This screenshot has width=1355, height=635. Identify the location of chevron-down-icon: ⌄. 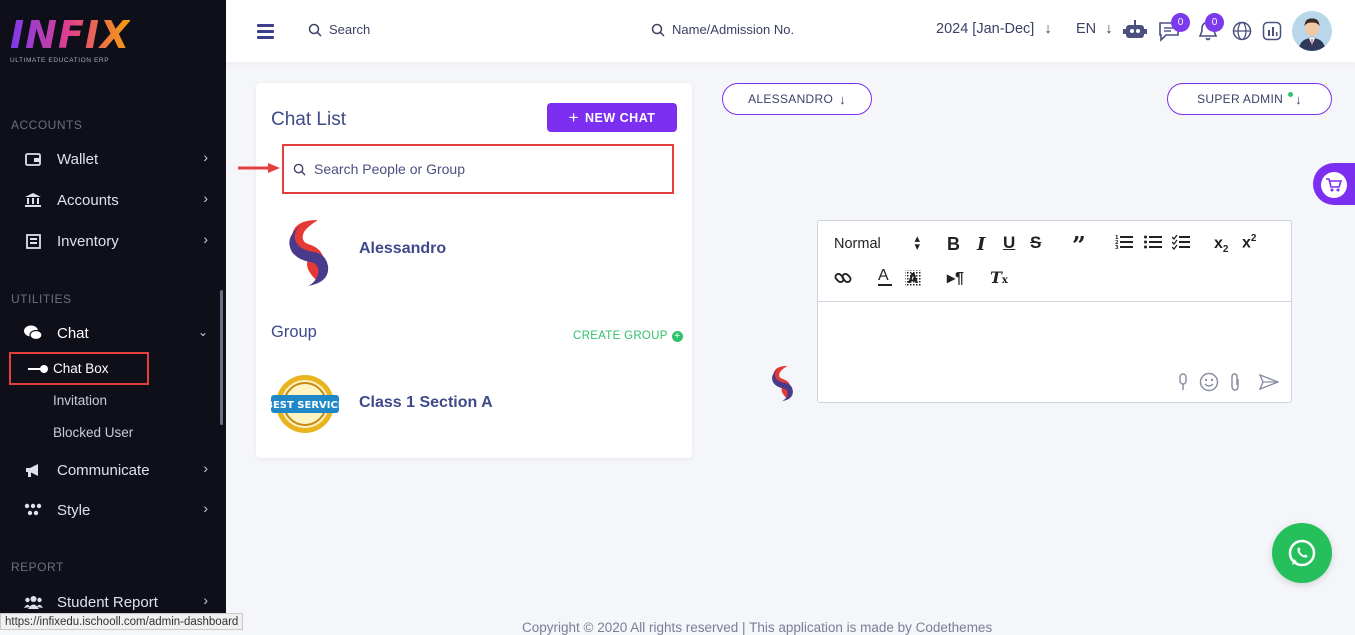
(202, 332).